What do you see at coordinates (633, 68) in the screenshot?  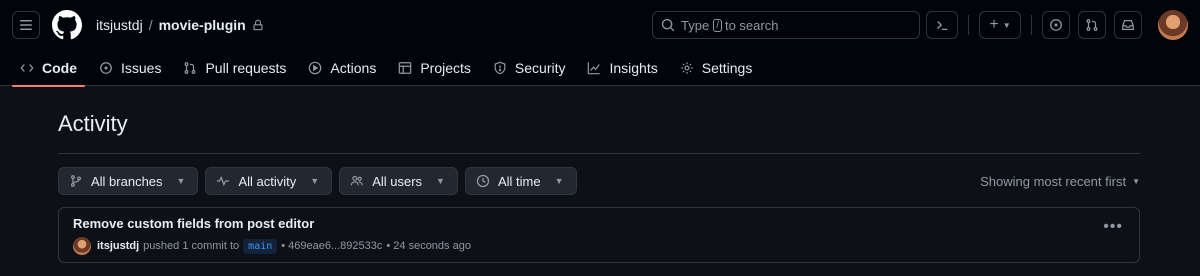 I see `tab-label: Insights` at bounding box center [633, 68].